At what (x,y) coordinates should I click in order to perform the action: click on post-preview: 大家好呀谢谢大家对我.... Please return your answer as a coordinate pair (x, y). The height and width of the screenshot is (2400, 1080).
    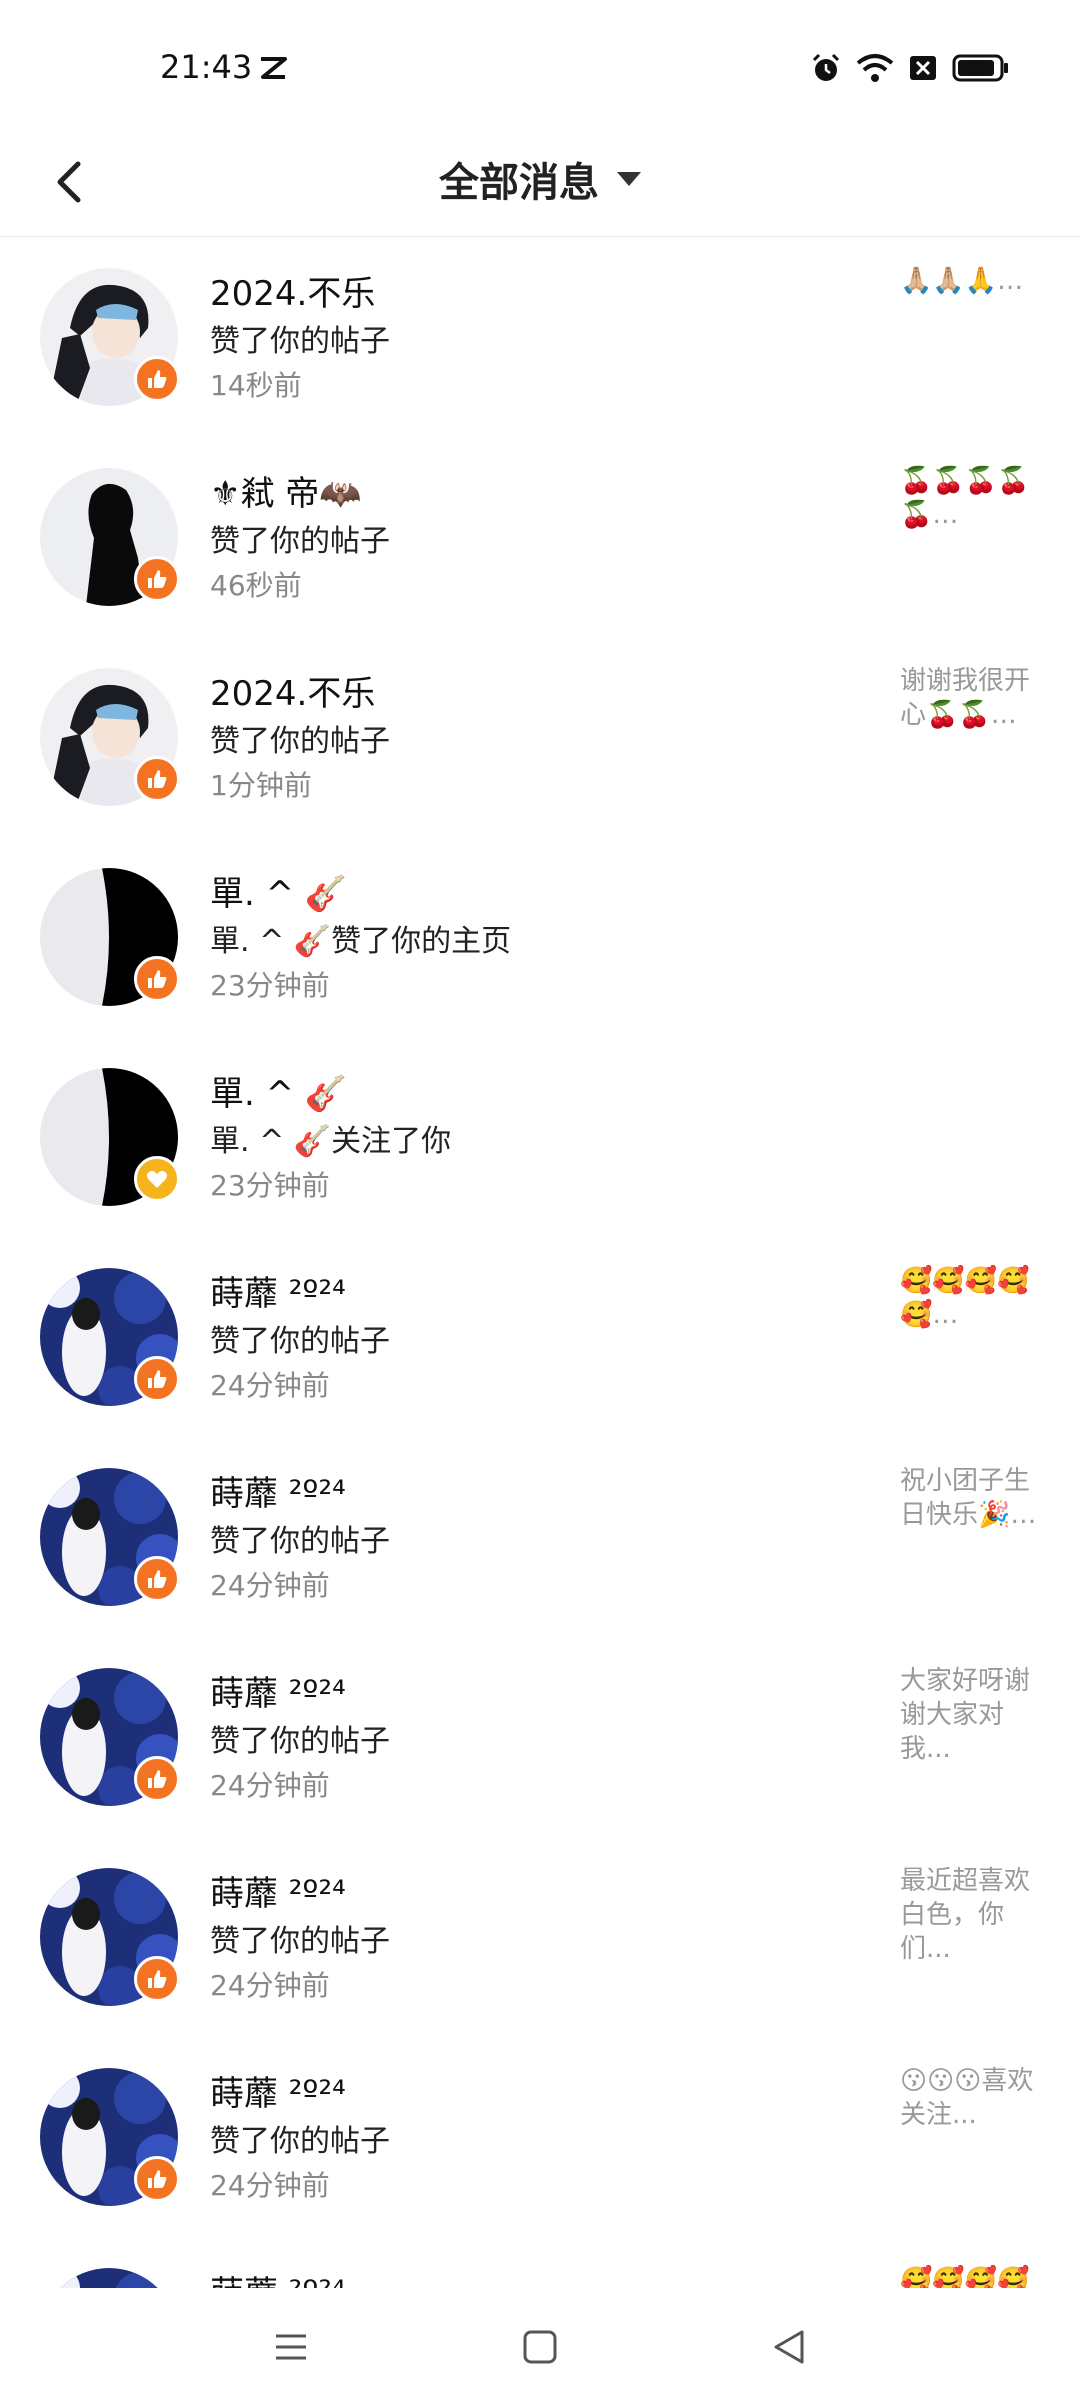
    Looking at the image, I should click on (970, 1715).